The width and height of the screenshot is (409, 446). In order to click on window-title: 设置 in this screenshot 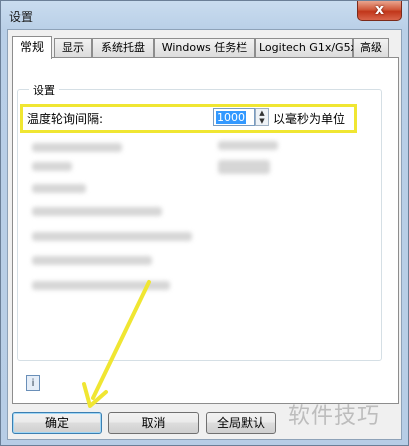, I will do `click(21, 17)`.